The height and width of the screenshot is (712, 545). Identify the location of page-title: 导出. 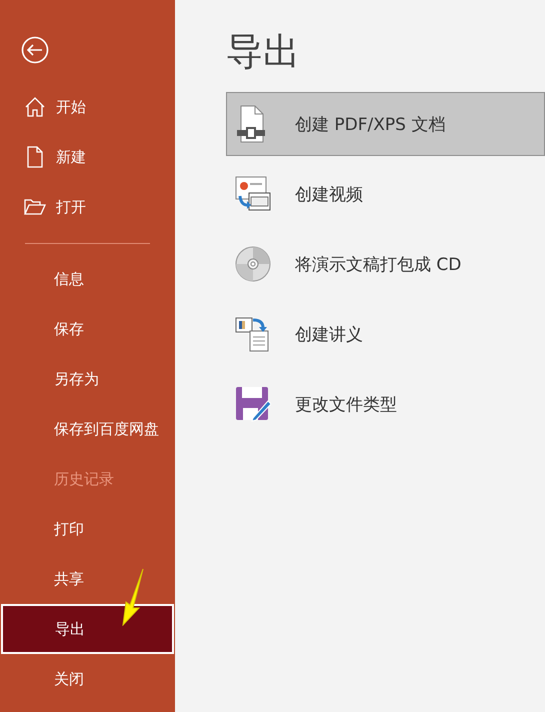
(263, 52).